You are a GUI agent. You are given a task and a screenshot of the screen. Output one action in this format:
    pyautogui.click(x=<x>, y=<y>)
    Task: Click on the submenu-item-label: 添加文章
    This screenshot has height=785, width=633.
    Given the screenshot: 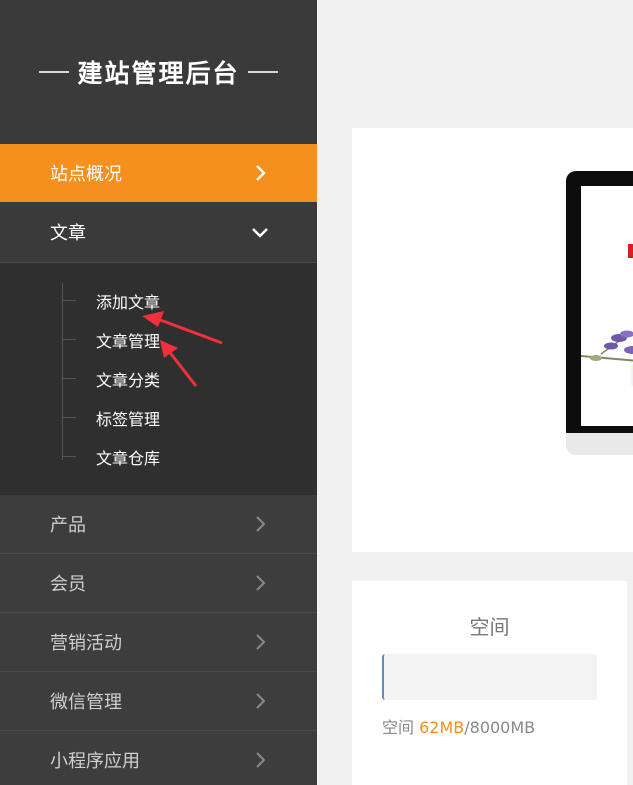 What is the action you would take?
    pyautogui.click(x=128, y=302)
    